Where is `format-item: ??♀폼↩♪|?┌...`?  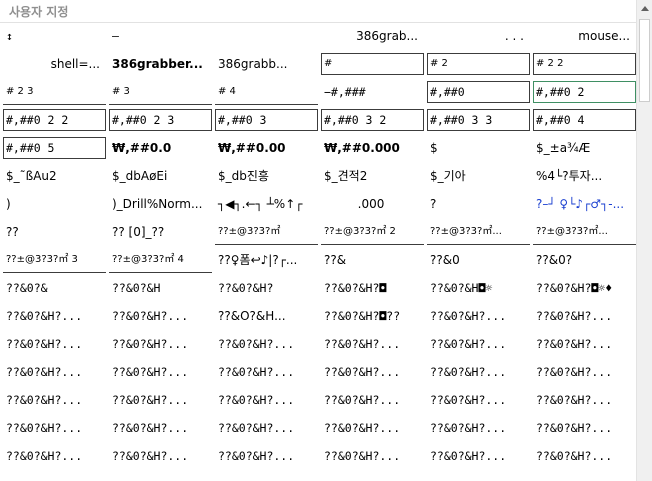
format-item: ??♀폼↩♪|?┌... is located at coordinates (265, 260).